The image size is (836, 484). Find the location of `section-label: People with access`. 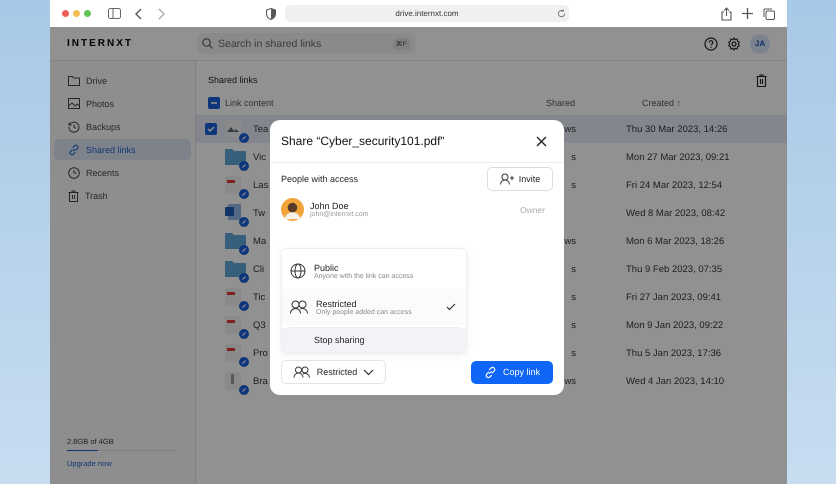

section-label: People with access is located at coordinates (319, 179).